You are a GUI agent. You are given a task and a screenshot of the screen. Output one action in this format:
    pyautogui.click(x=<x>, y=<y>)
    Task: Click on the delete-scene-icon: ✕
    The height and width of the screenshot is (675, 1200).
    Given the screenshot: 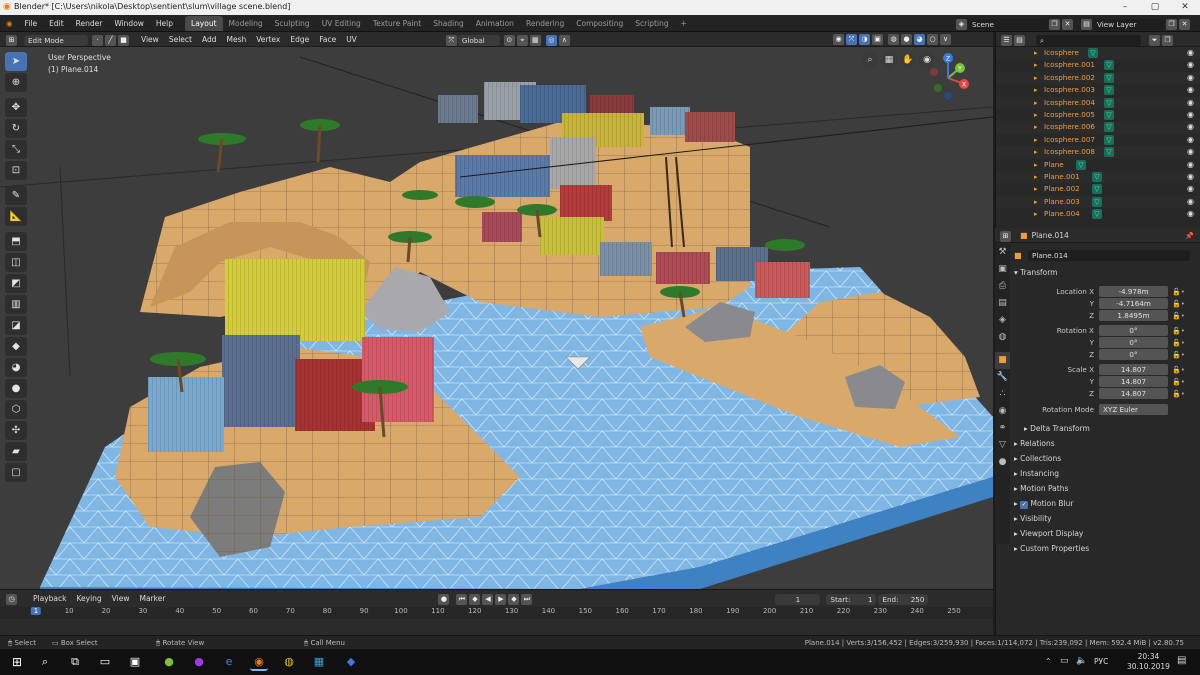 What is the action you would take?
    pyautogui.click(x=1067, y=24)
    